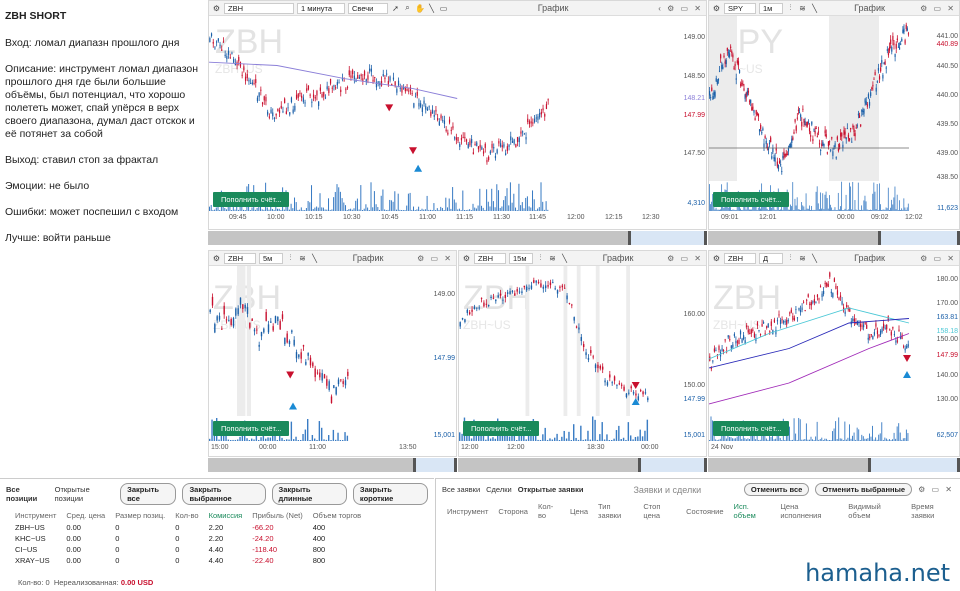  Describe the element at coordinates (443, 8) in the screenshot. I see `rectangle-tool-icon: ▭` at that location.